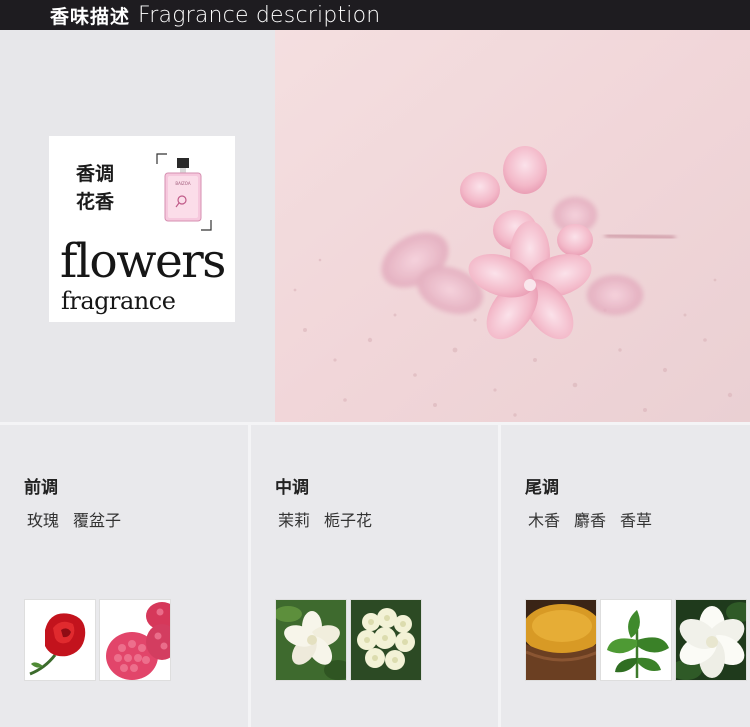 This screenshot has height=727, width=750. I want to click on top-notes-column: 前调 玫瑰 覆盆子, so click(124, 576).